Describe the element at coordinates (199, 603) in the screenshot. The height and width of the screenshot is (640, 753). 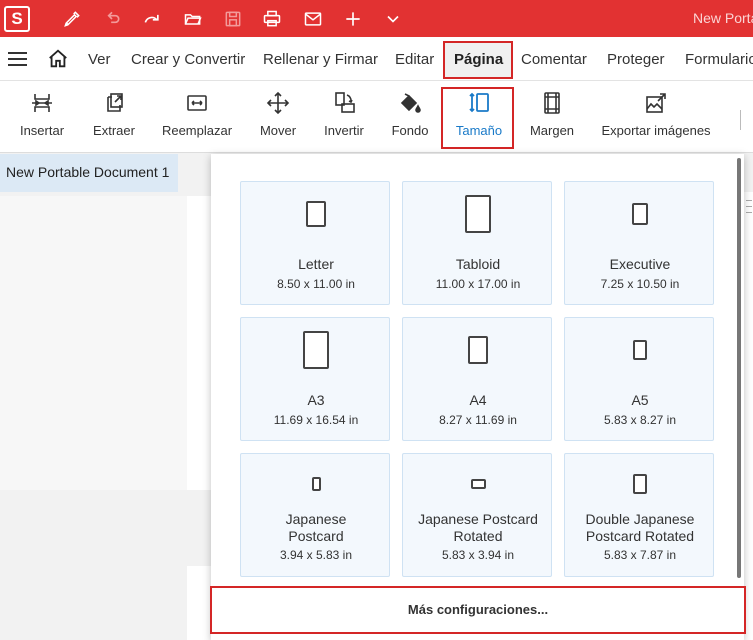
I see `page-canvas-next` at that location.